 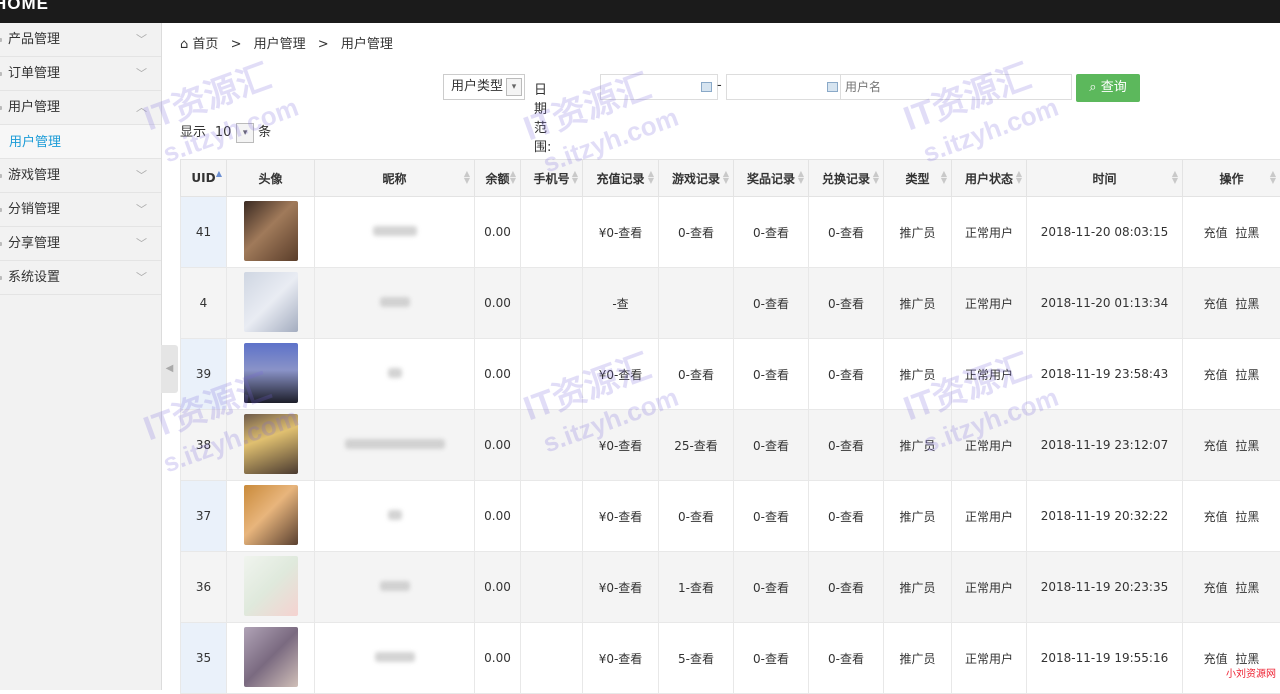 What do you see at coordinates (696, 658) in the screenshot?
I see `cell-game-link: 5-查看` at bounding box center [696, 658].